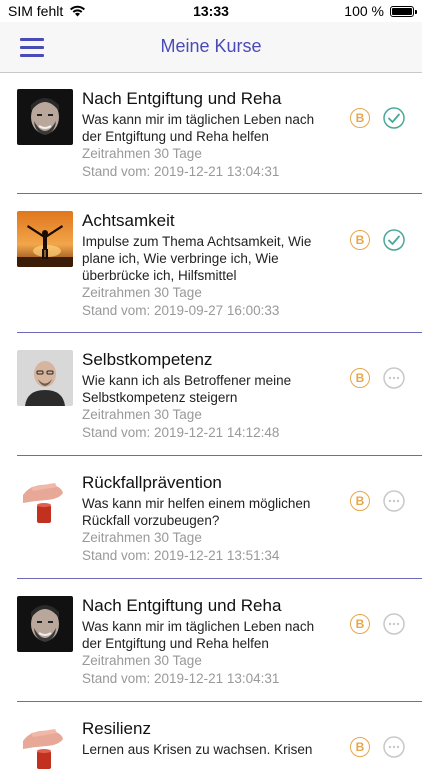  Describe the element at coordinates (147, 359) in the screenshot. I see `course-title: Selbstkompetenz` at that location.